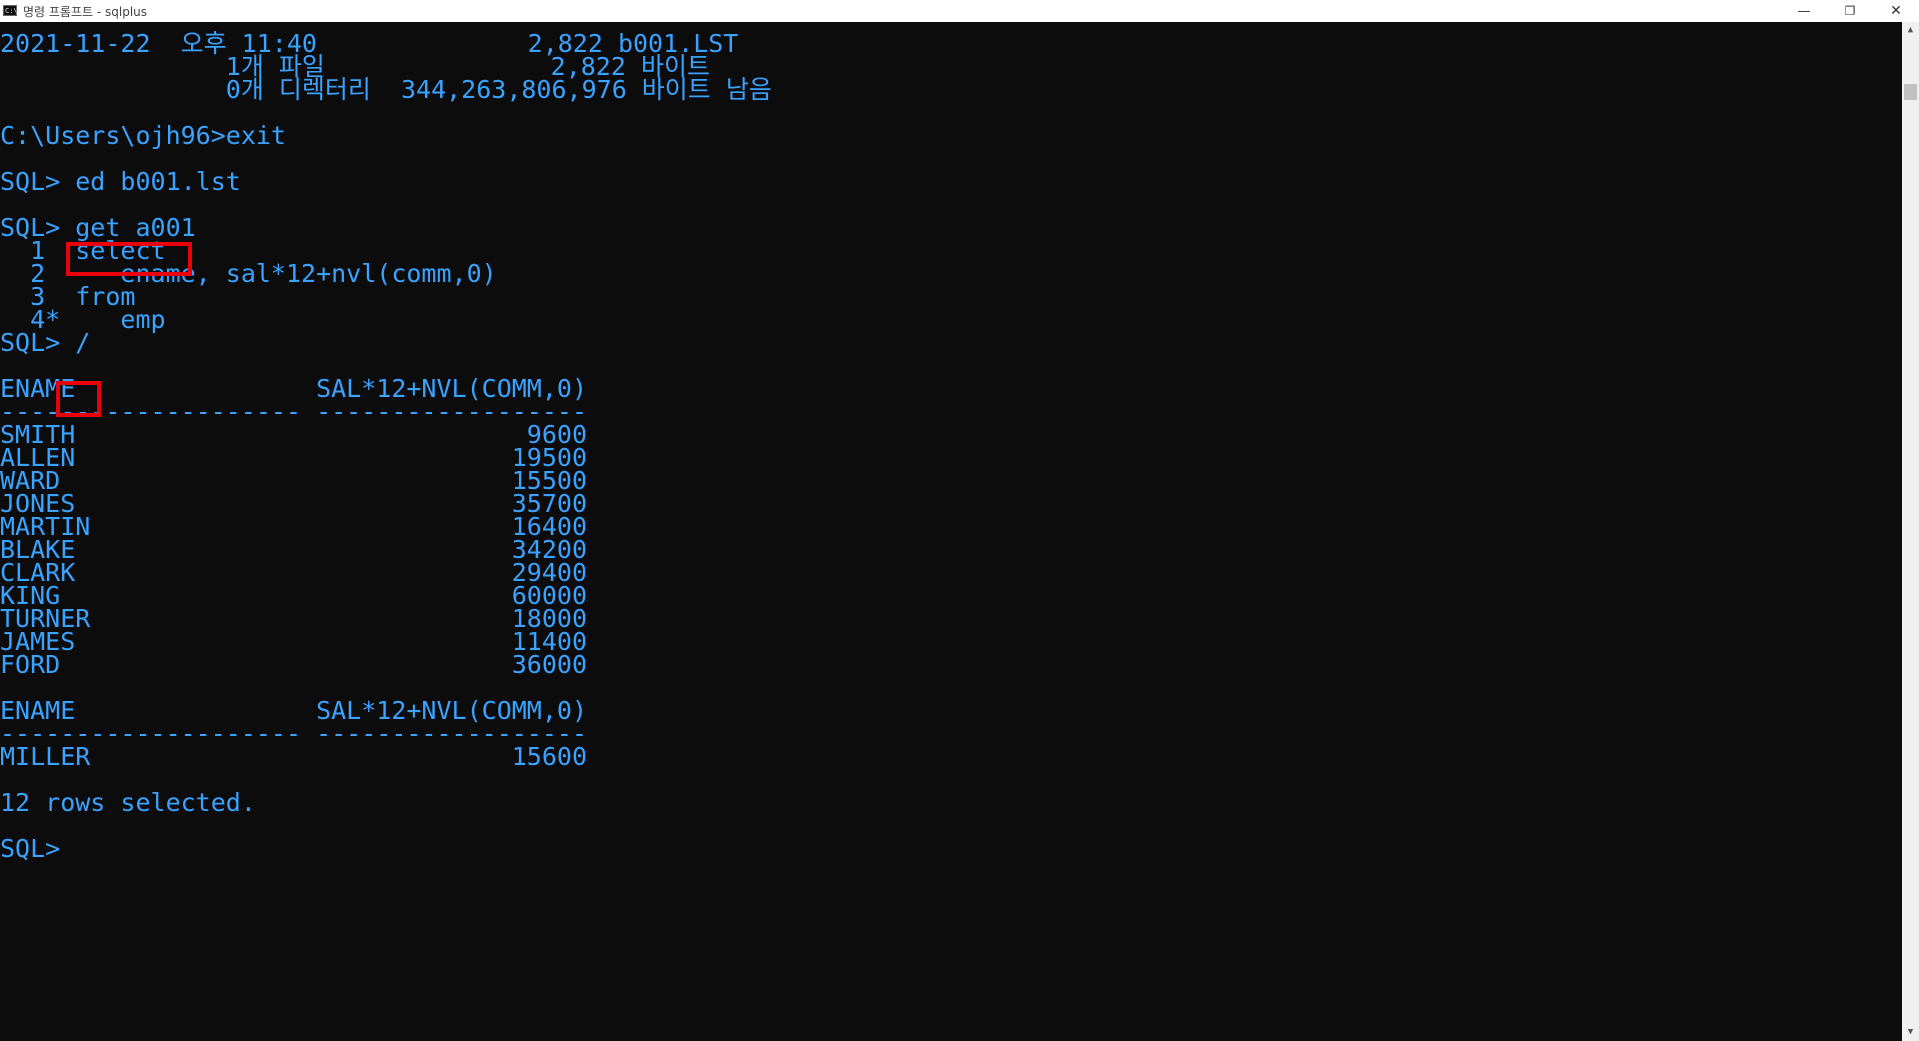 The image size is (1919, 1041). Describe the element at coordinates (386, 89) in the screenshot. I see `console-line: 0개 디렉터리 344,263,806,976 바이트 남음` at that location.